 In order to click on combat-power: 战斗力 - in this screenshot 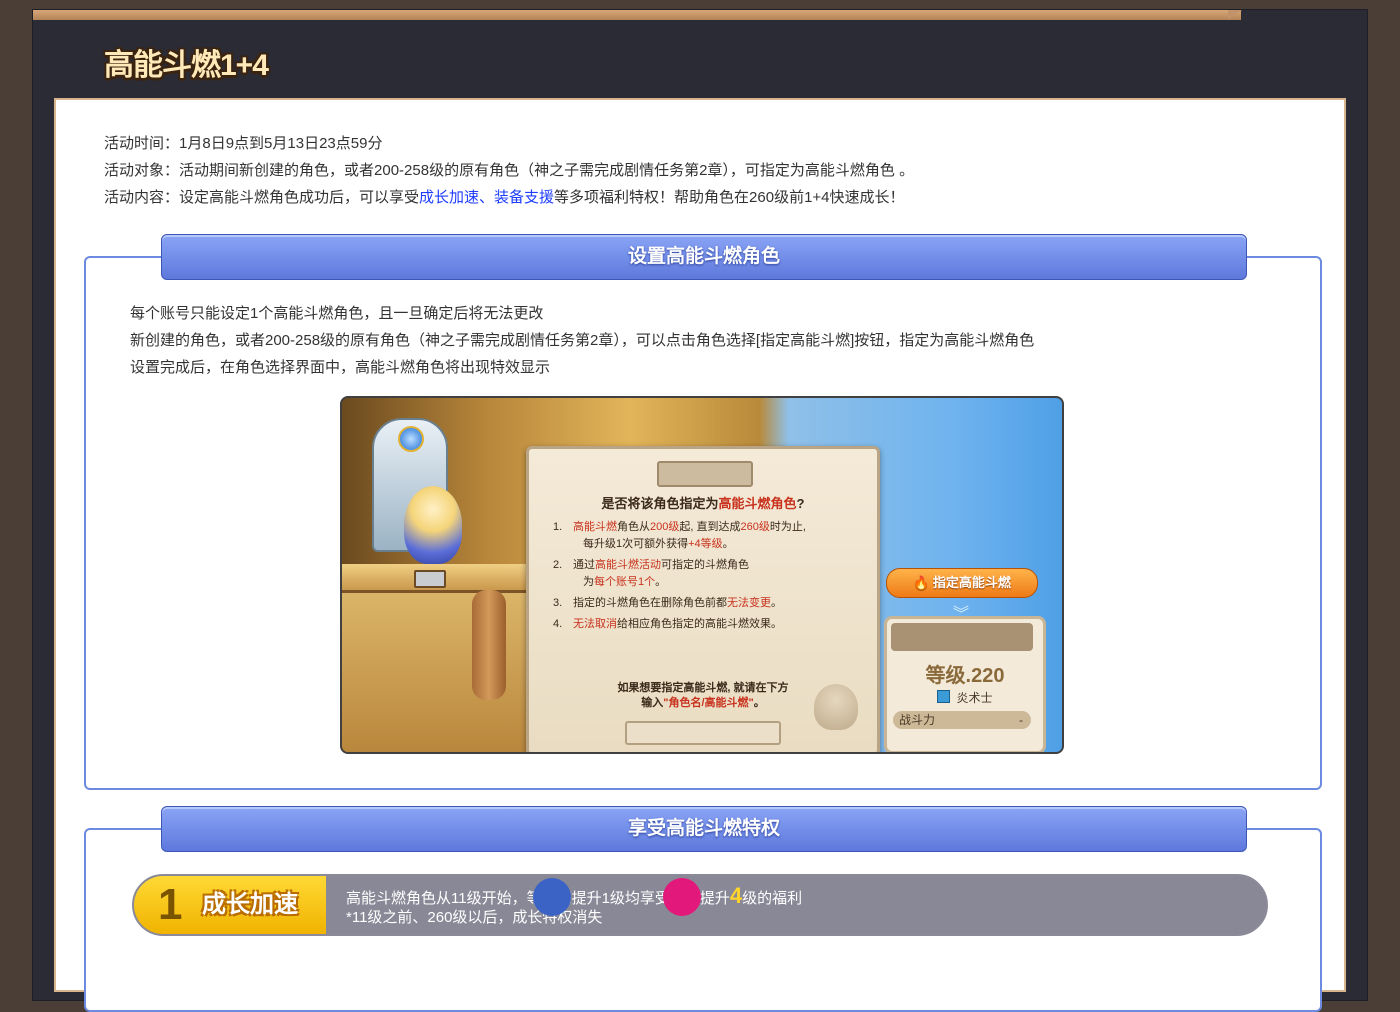, I will do `click(962, 720)`.